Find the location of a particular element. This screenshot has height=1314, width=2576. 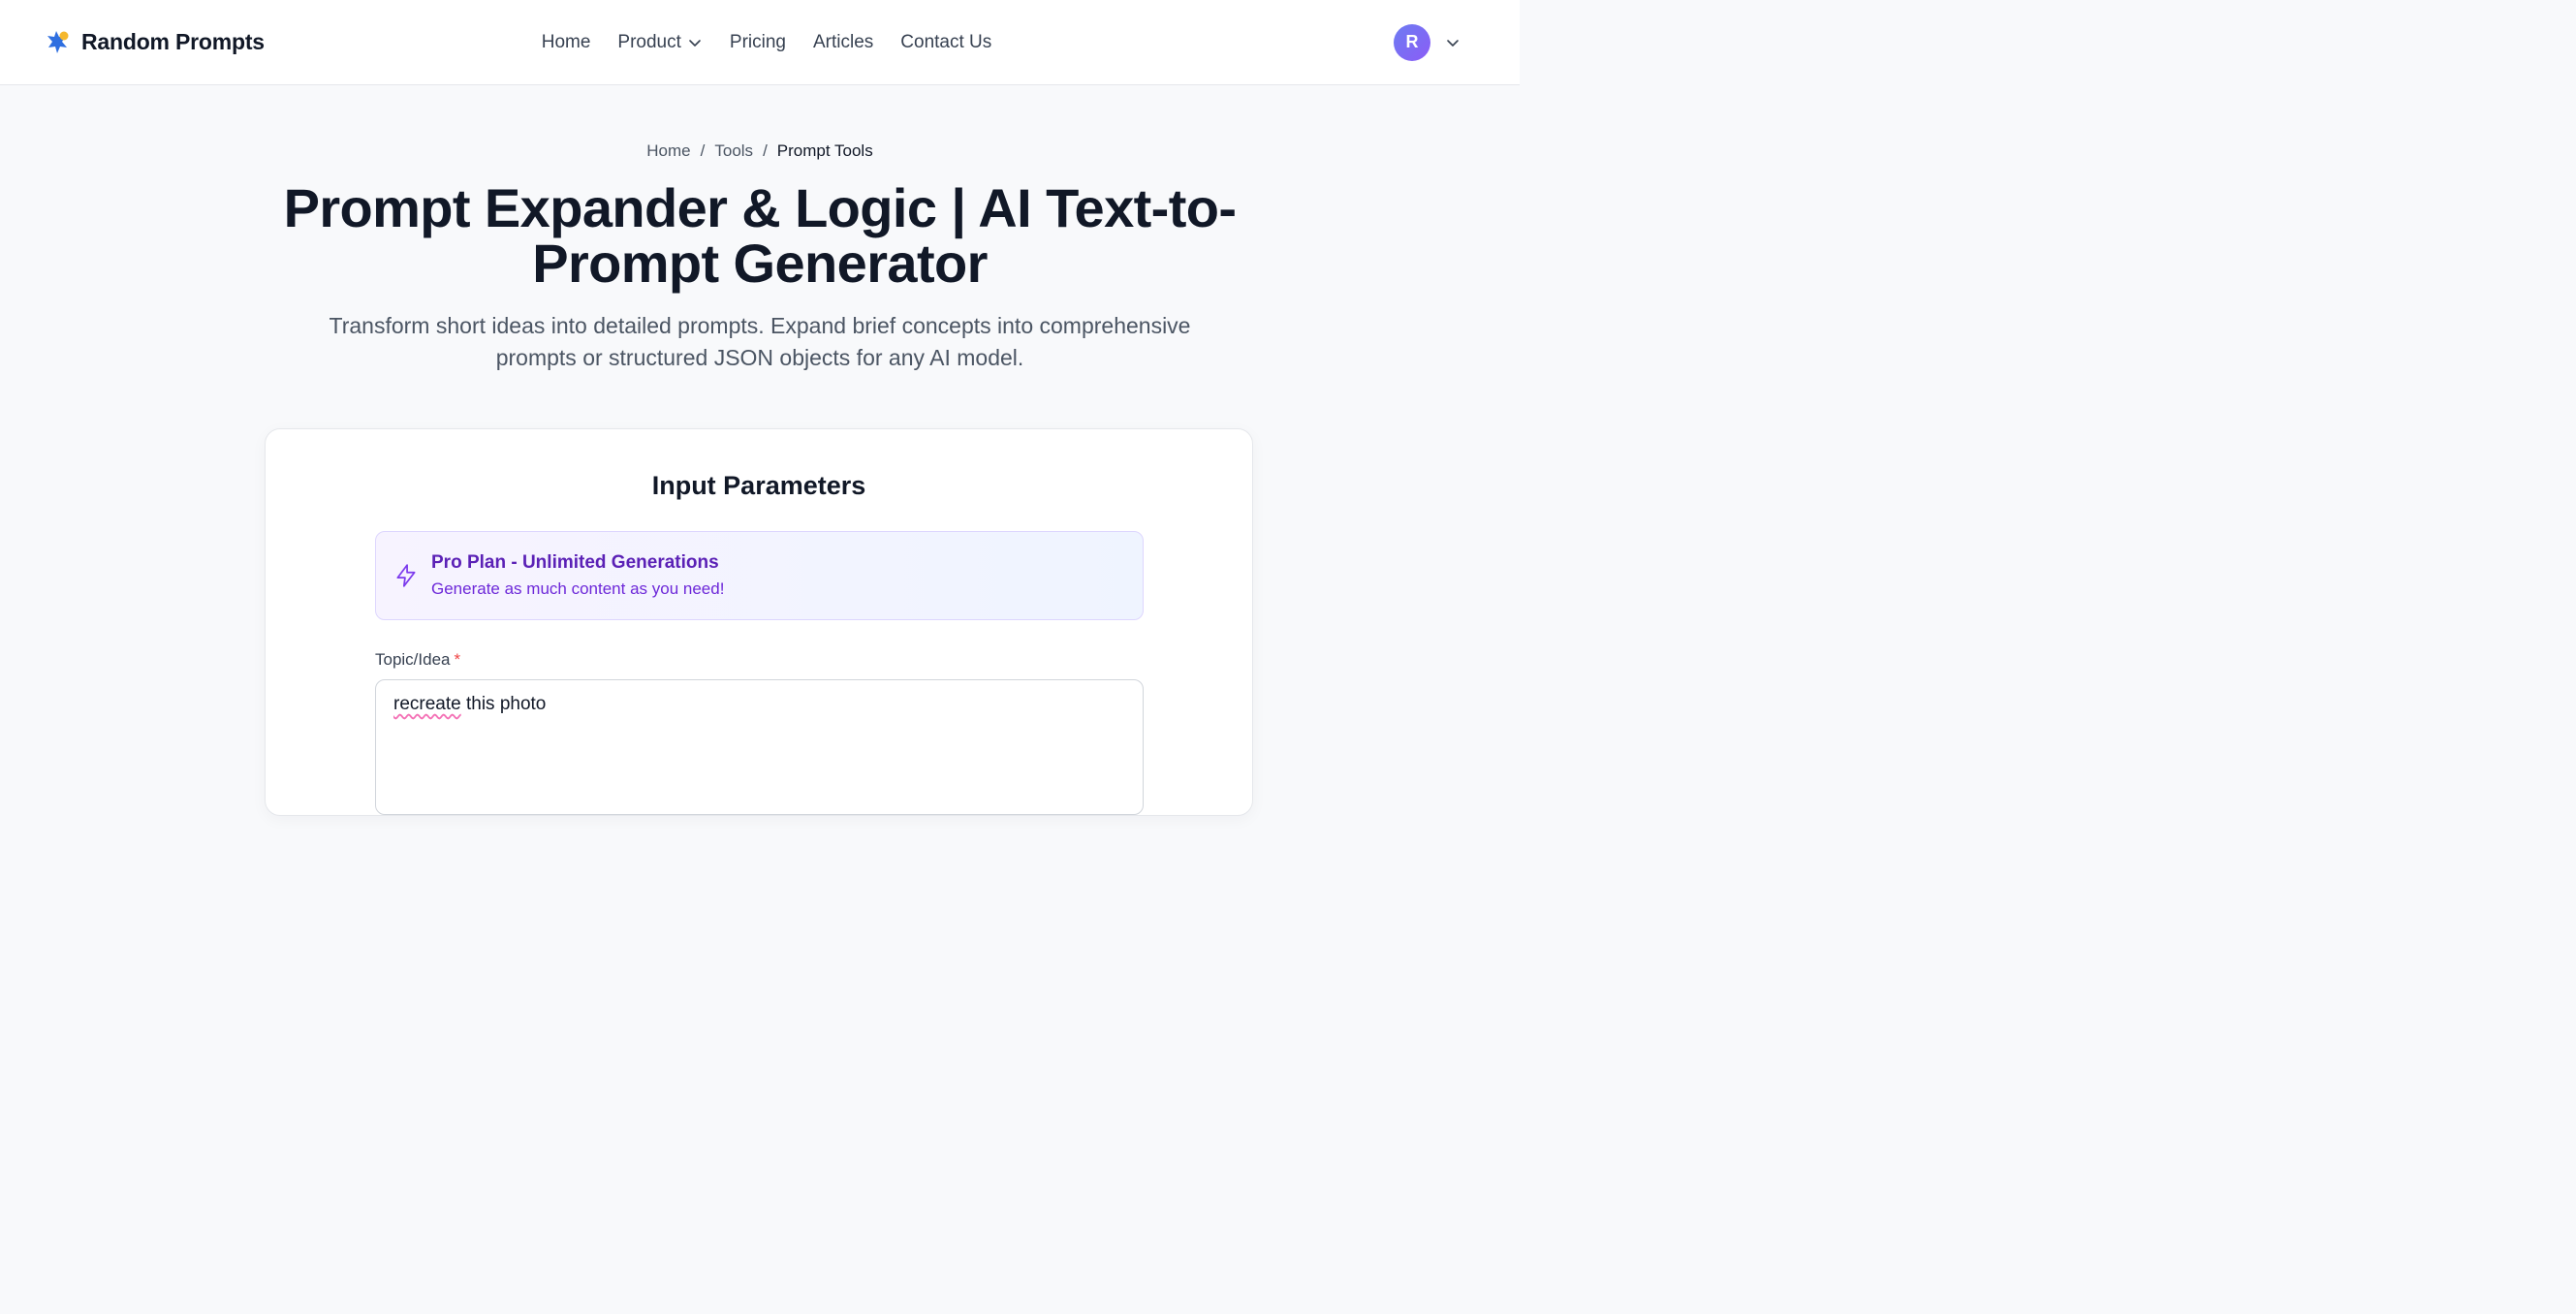

plan-title: Pro Plan - Unlimited Generations is located at coordinates (575, 562).